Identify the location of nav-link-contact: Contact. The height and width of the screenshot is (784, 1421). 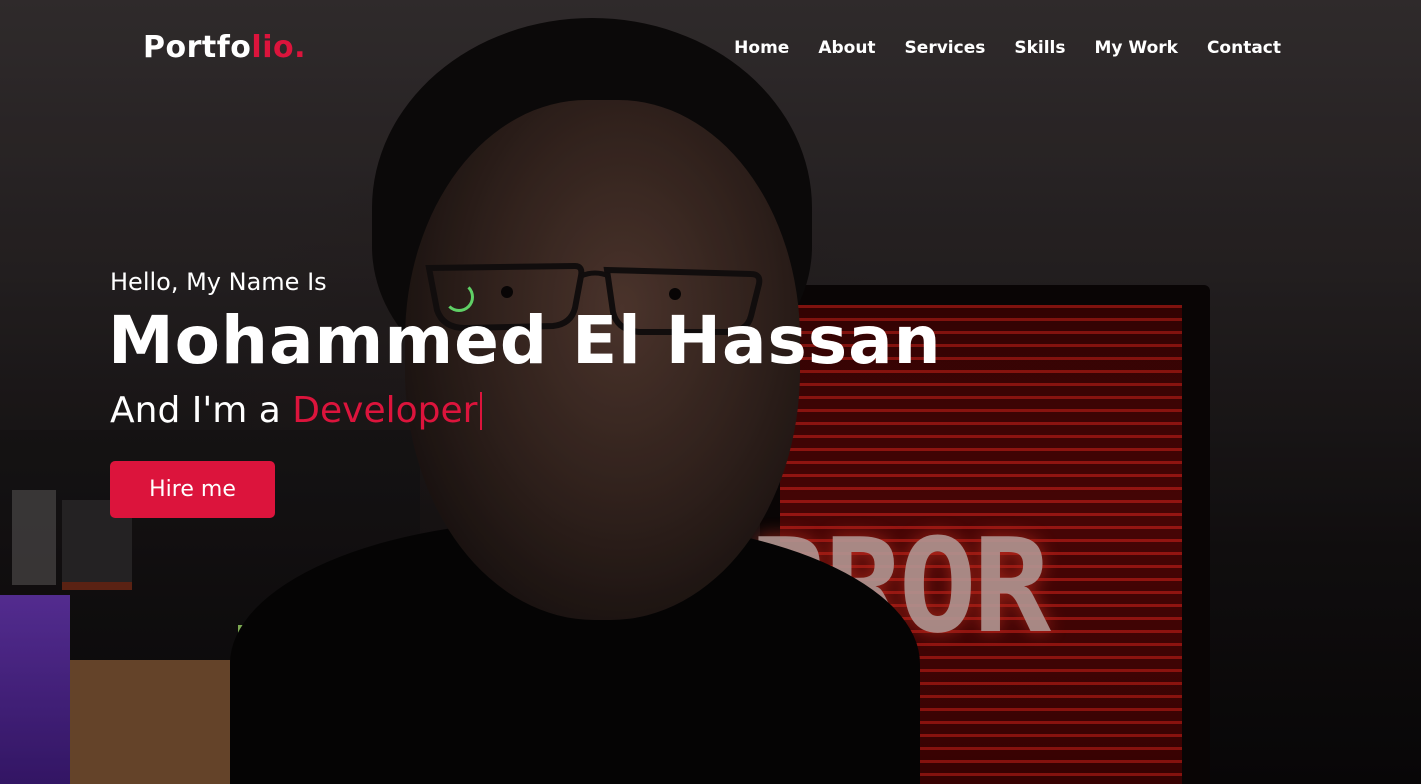
(1244, 48).